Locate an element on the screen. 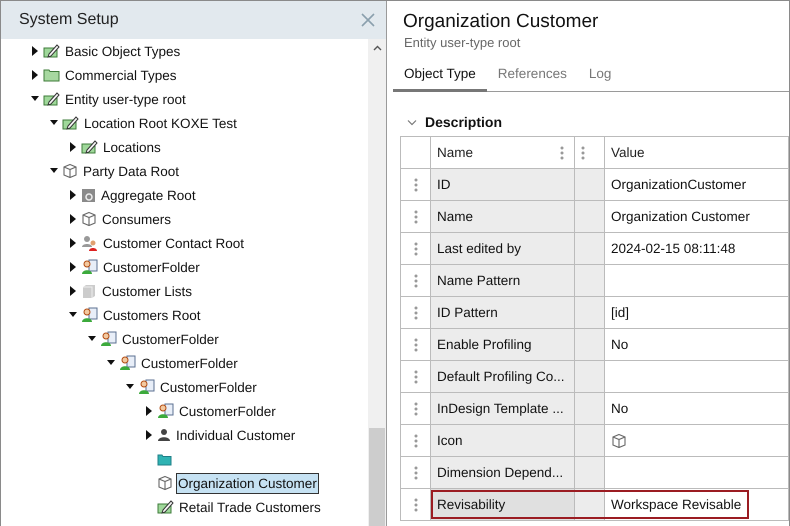 The width and height of the screenshot is (790, 526). tree-item: Entity user-type root is located at coordinates (125, 99).